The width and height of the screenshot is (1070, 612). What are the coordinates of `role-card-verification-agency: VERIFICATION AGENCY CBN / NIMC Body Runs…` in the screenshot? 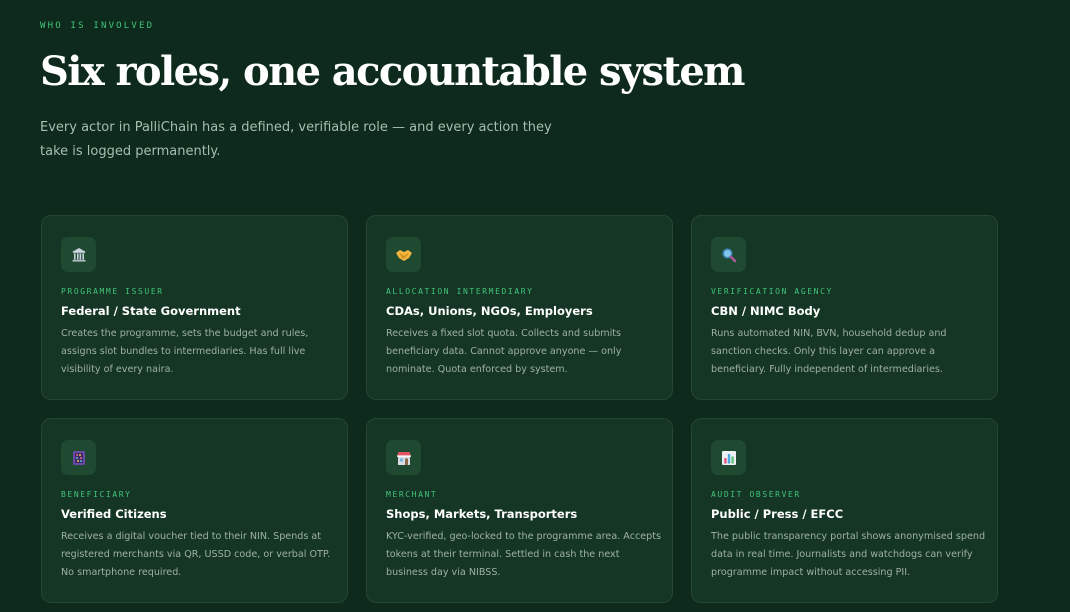 It's located at (844, 307).